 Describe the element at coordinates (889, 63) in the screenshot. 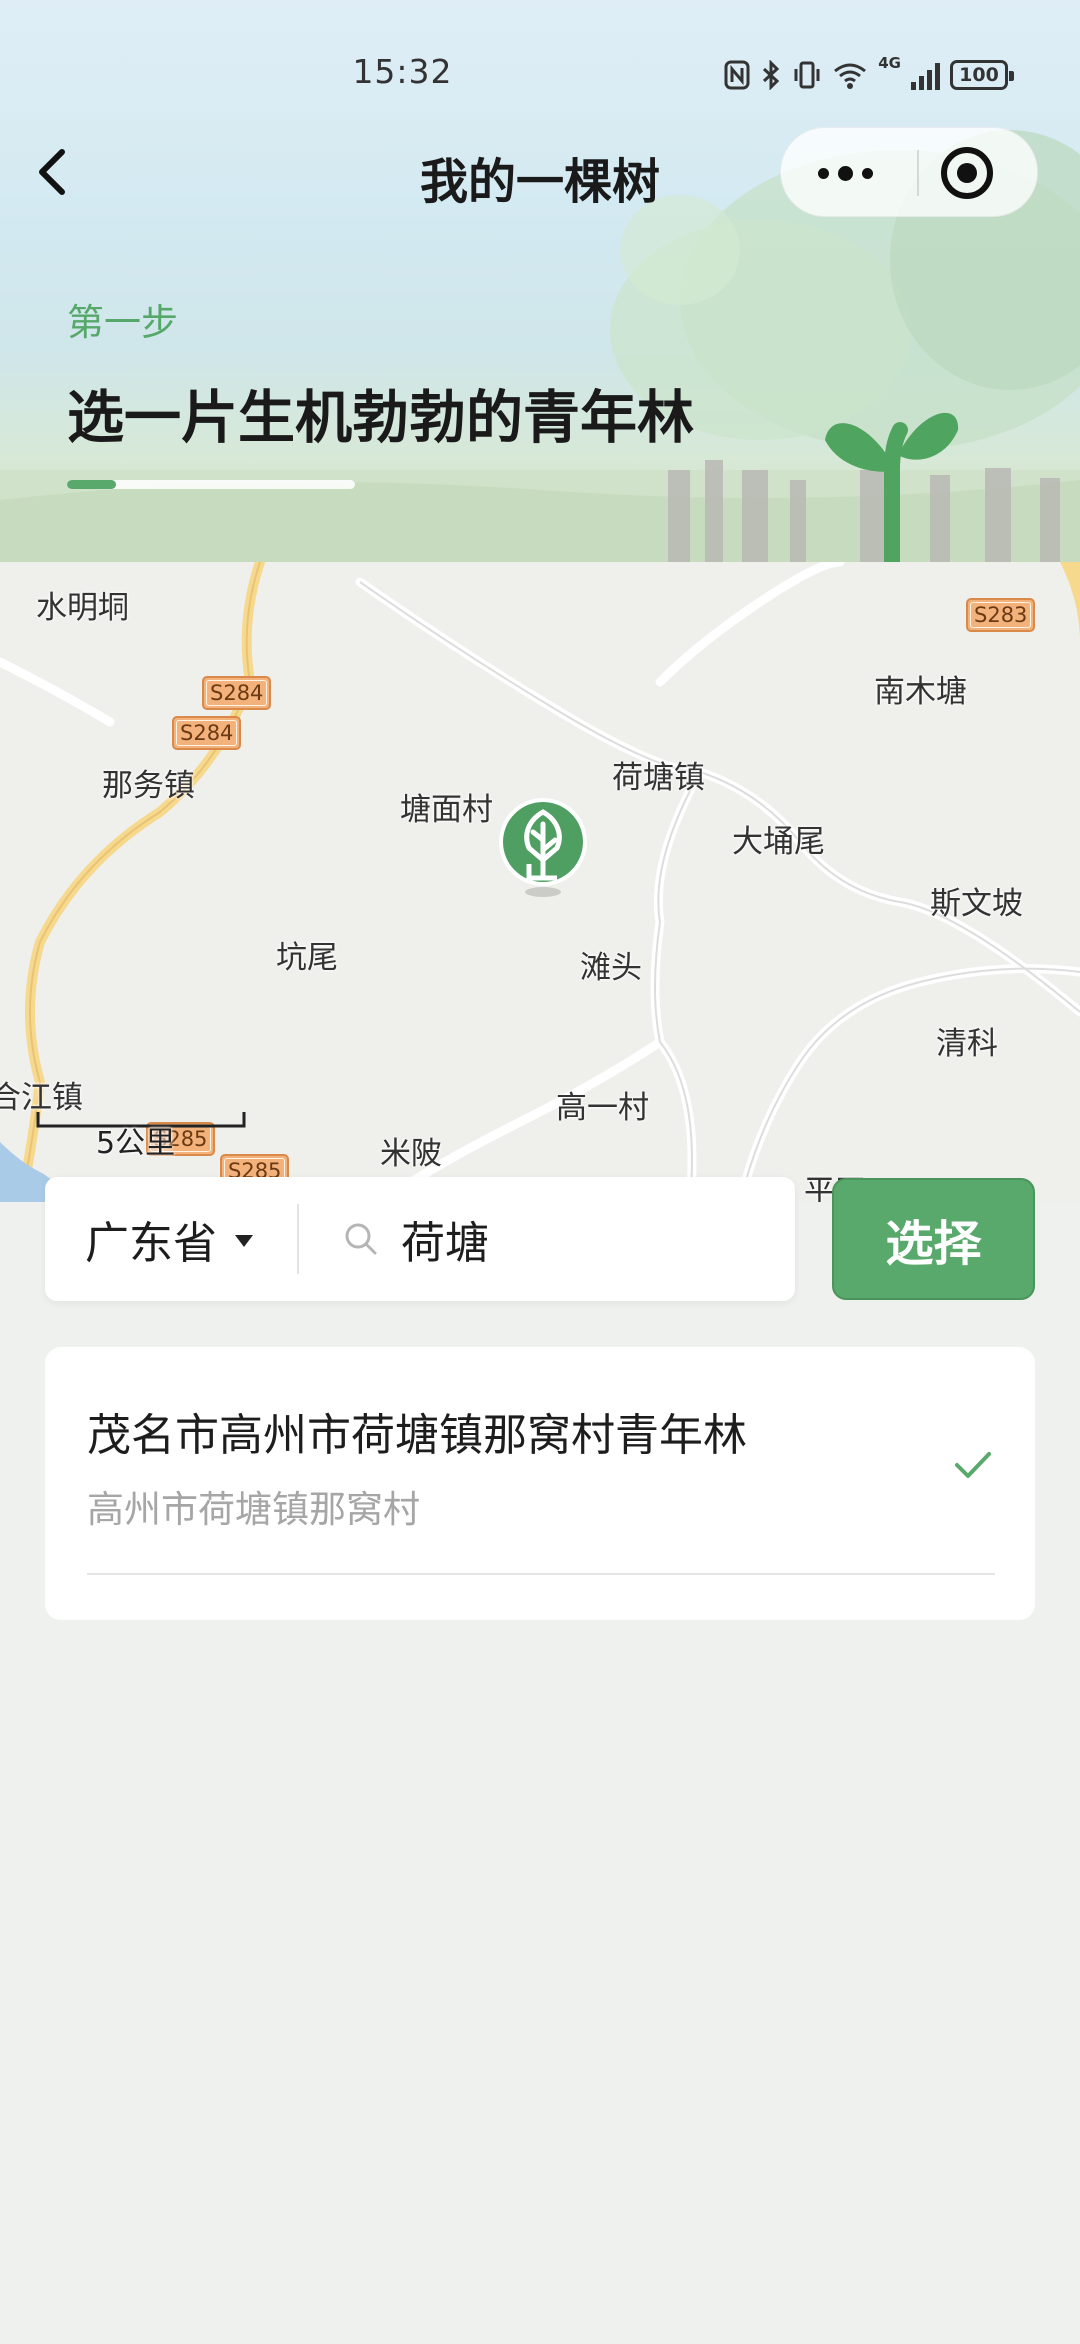

I see `network-type: 4G` at that location.